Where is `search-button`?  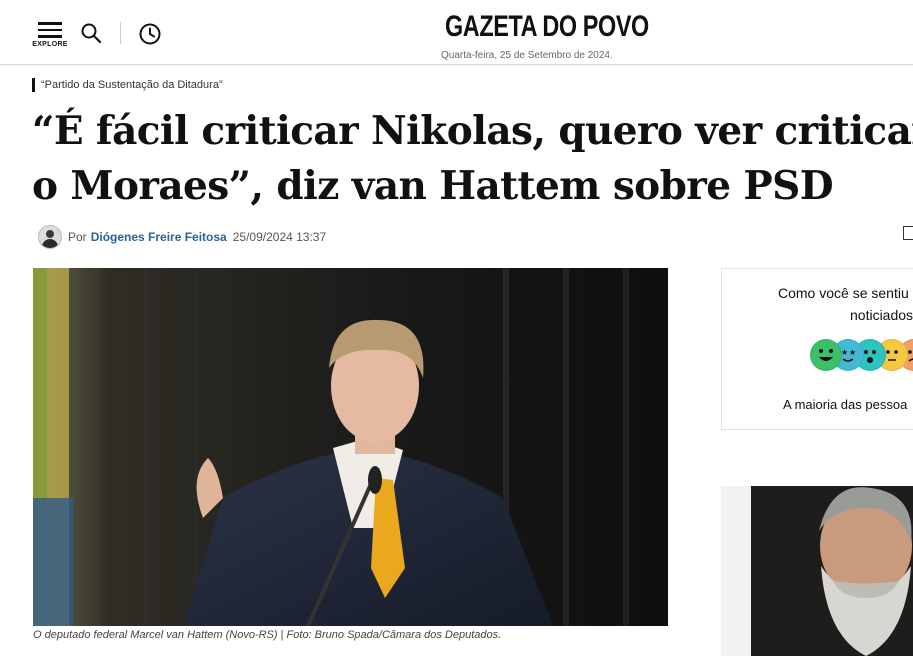
search-button is located at coordinates (91, 33).